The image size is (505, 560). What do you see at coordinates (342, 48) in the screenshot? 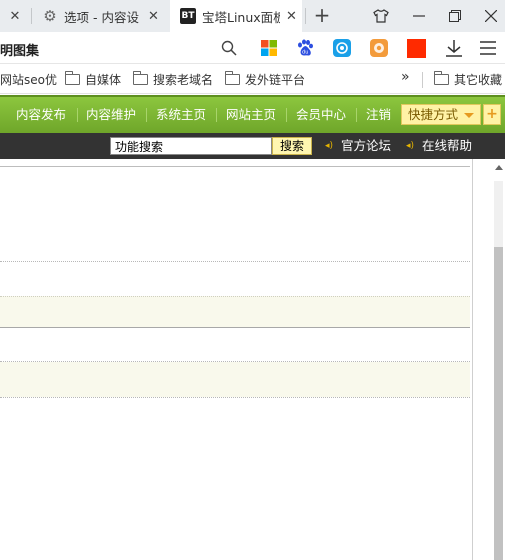
I see `qiyu-icon` at bounding box center [342, 48].